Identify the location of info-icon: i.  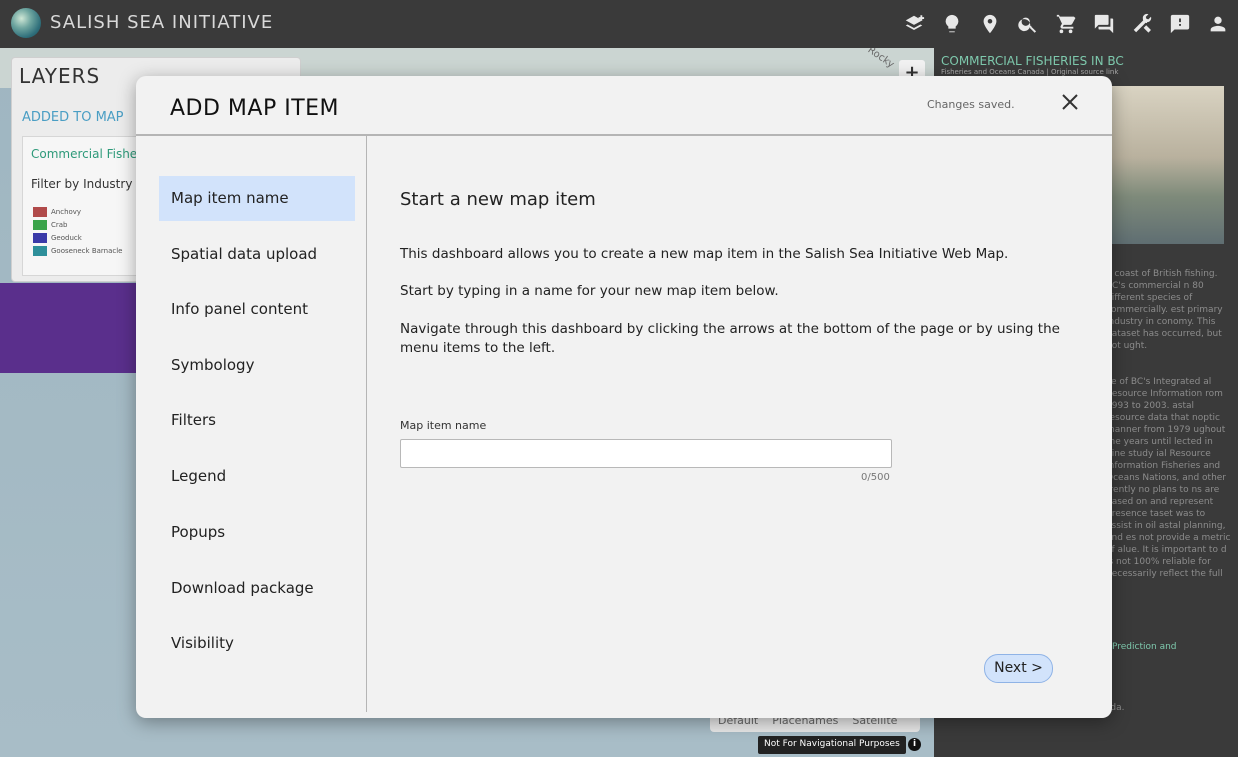
(914, 744).